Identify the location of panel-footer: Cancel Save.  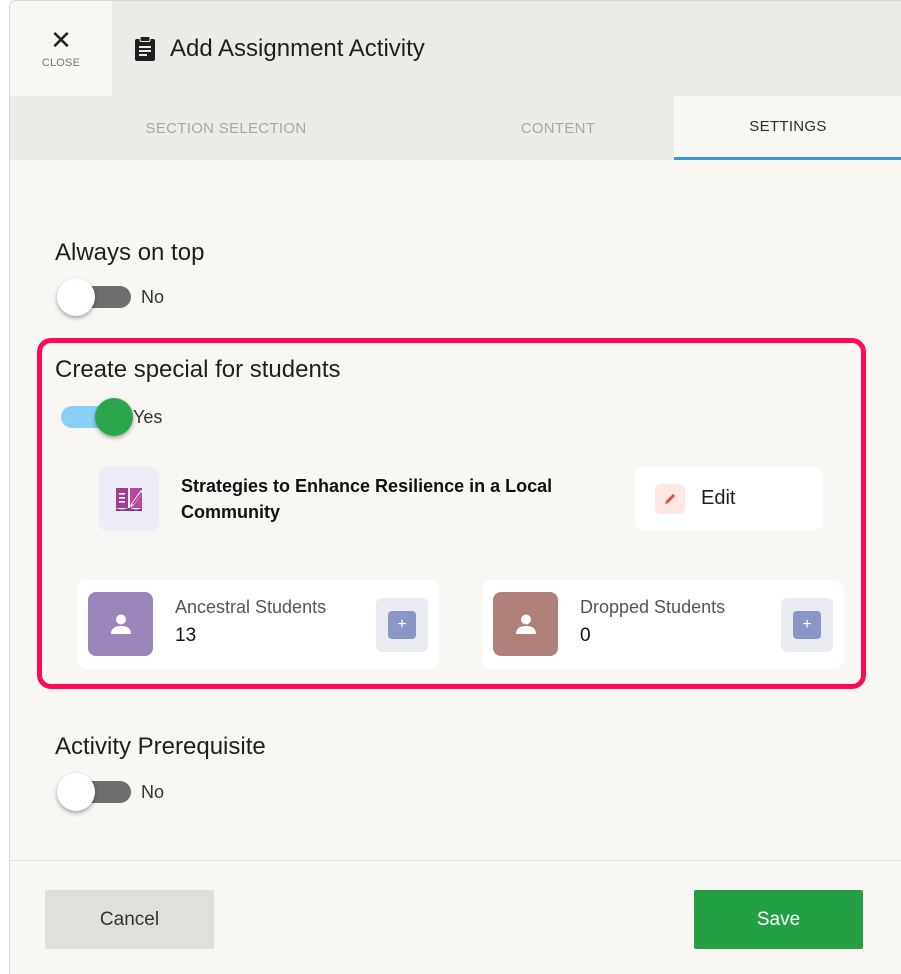
(455, 917).